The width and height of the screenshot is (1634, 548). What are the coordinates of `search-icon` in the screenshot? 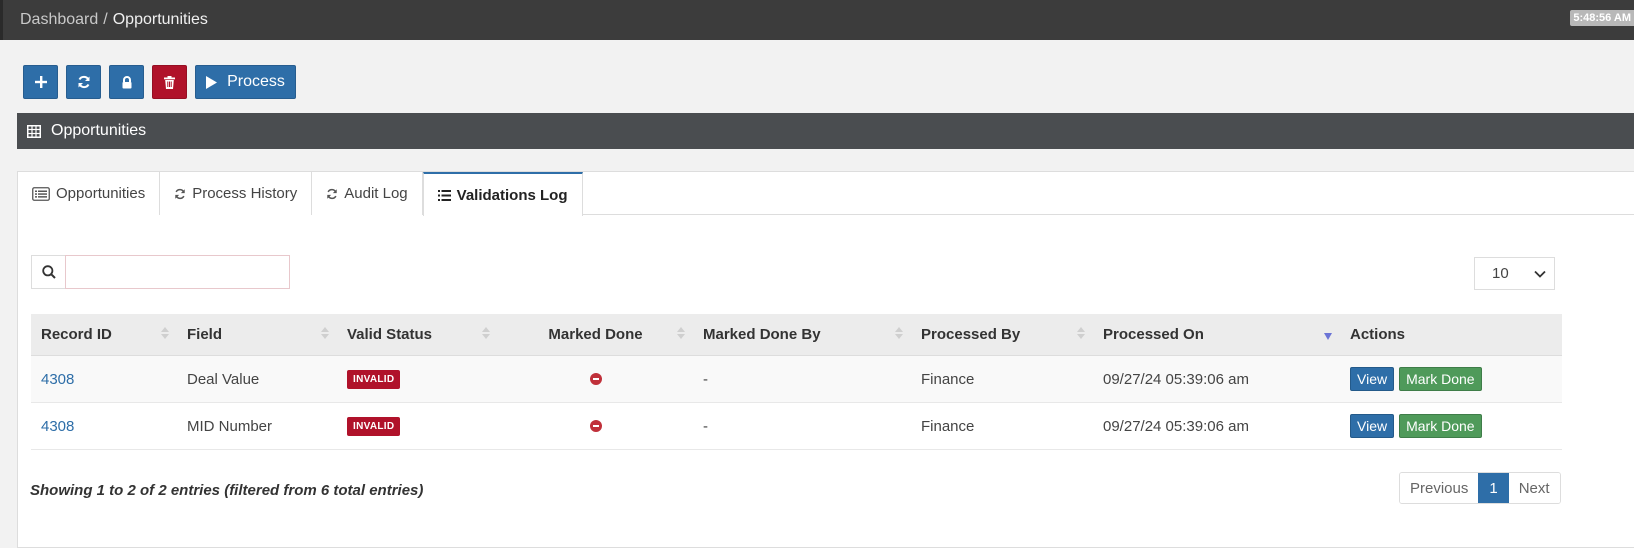 It's located at (48, 272).